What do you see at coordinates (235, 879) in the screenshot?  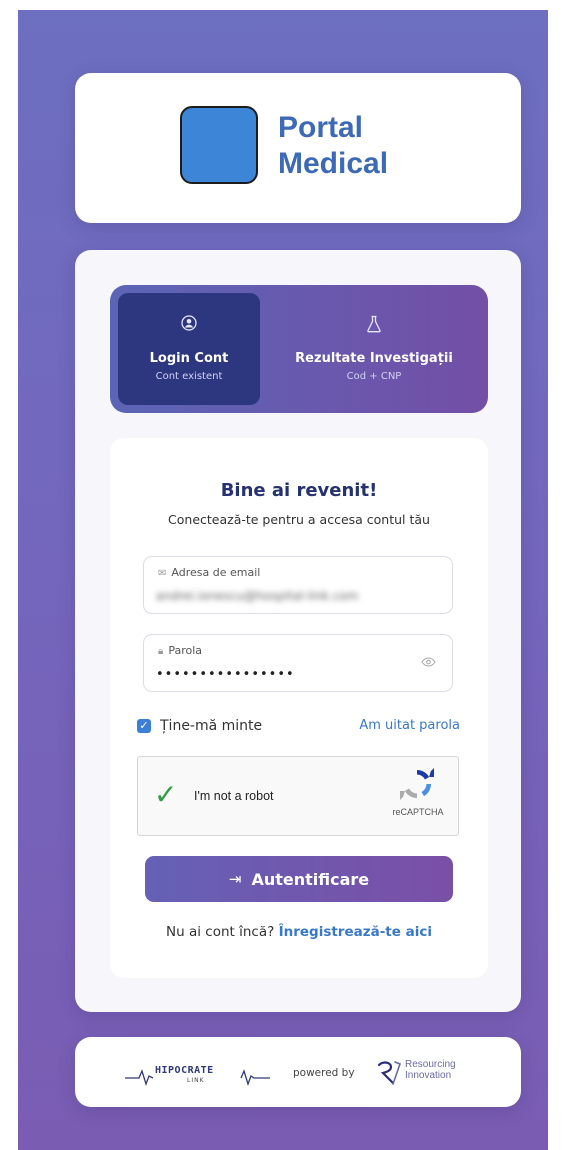 I see `sign-in-icon: ⇥` at bounding box center [235, 879].